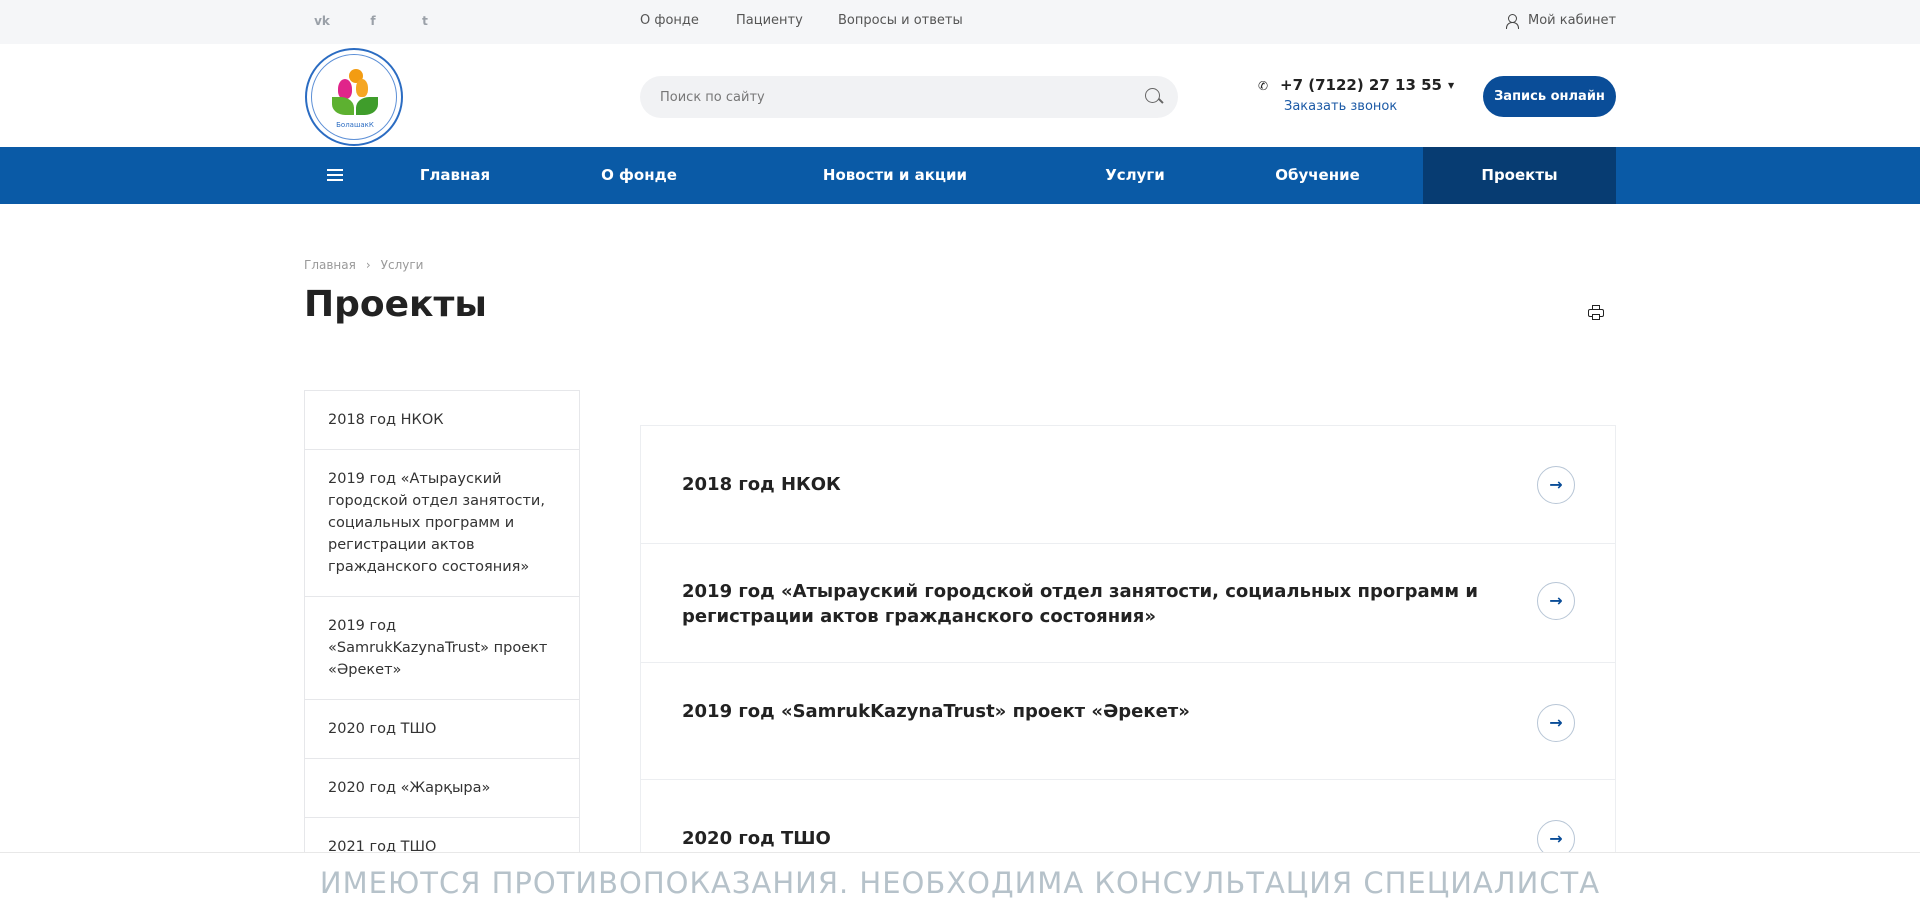  I want to click on sidebar-item: 2020 год ТШО, so click(442, 729).